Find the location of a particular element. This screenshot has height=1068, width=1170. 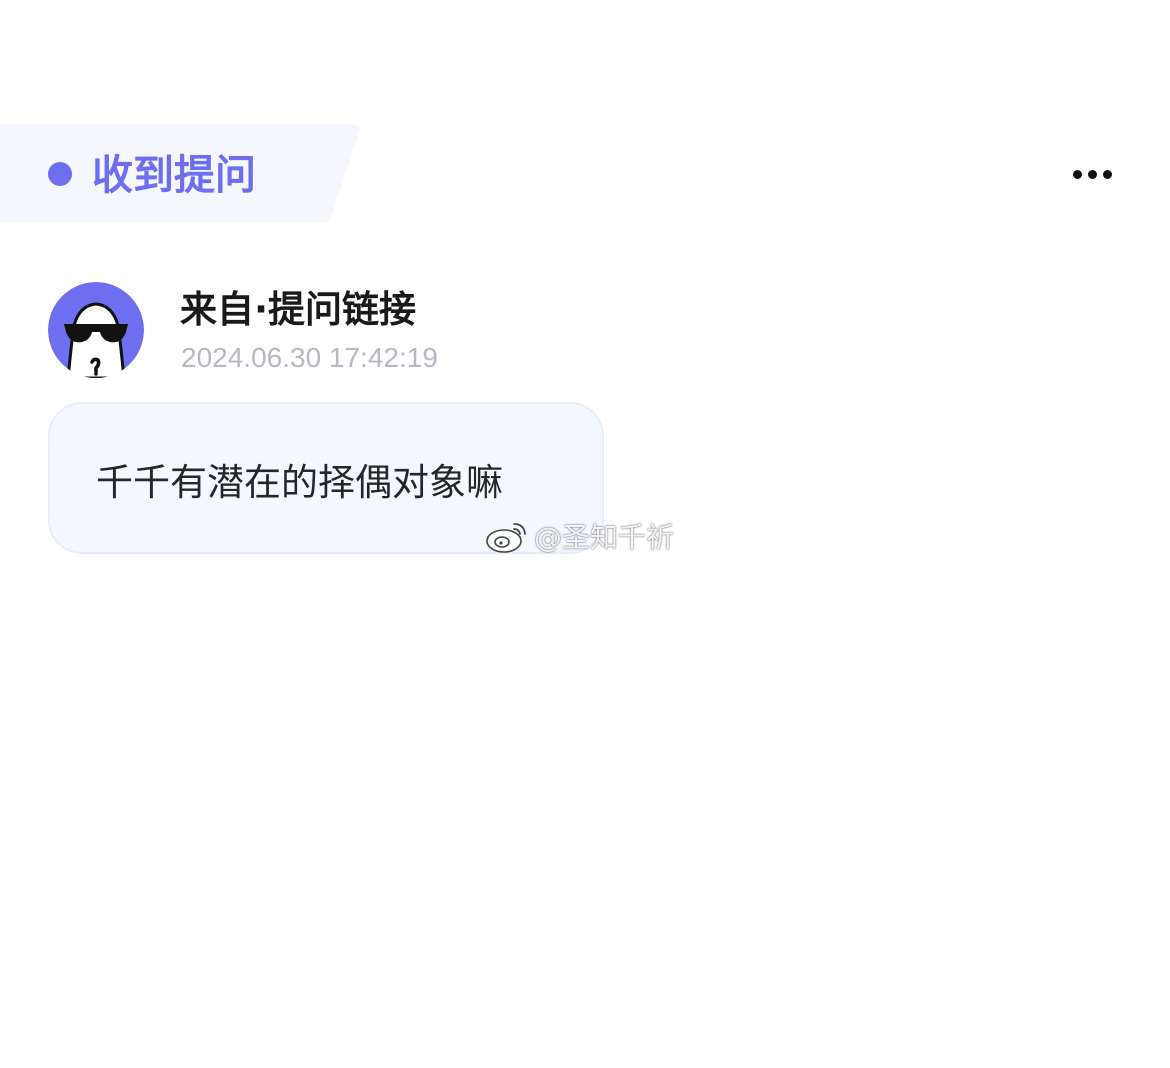

anonymous-sunglasses-icon is located at coordinates (96, 330).